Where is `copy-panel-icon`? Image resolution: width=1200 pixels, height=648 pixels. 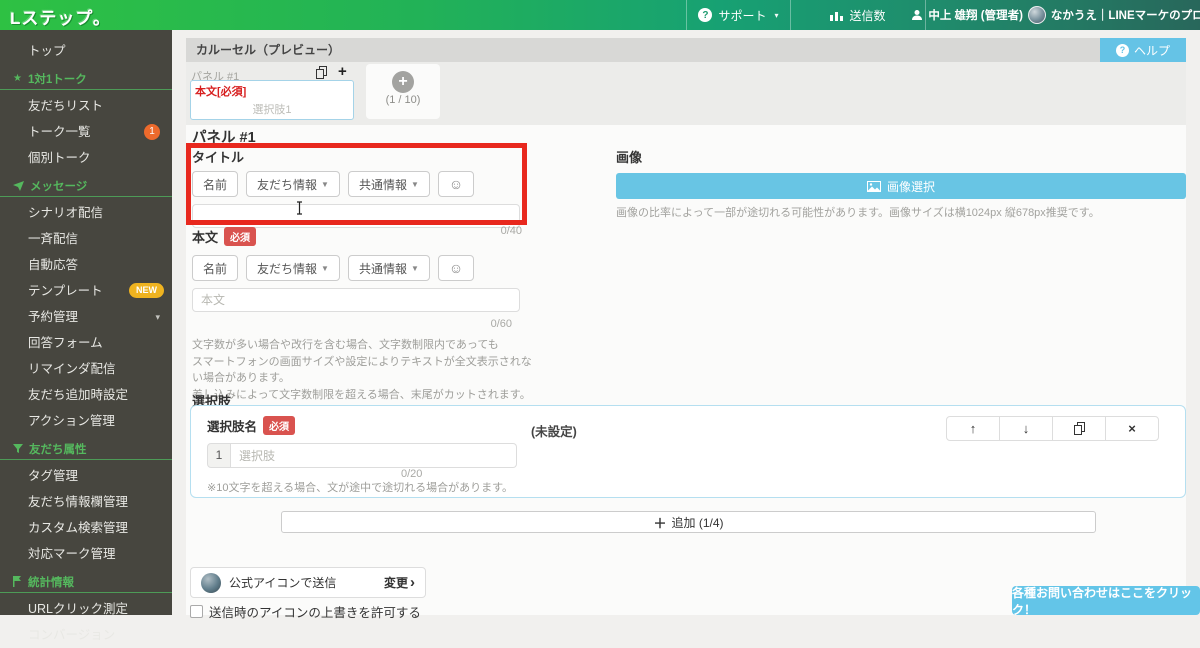 copy-panel-icon is located at coordinates (321, 72).